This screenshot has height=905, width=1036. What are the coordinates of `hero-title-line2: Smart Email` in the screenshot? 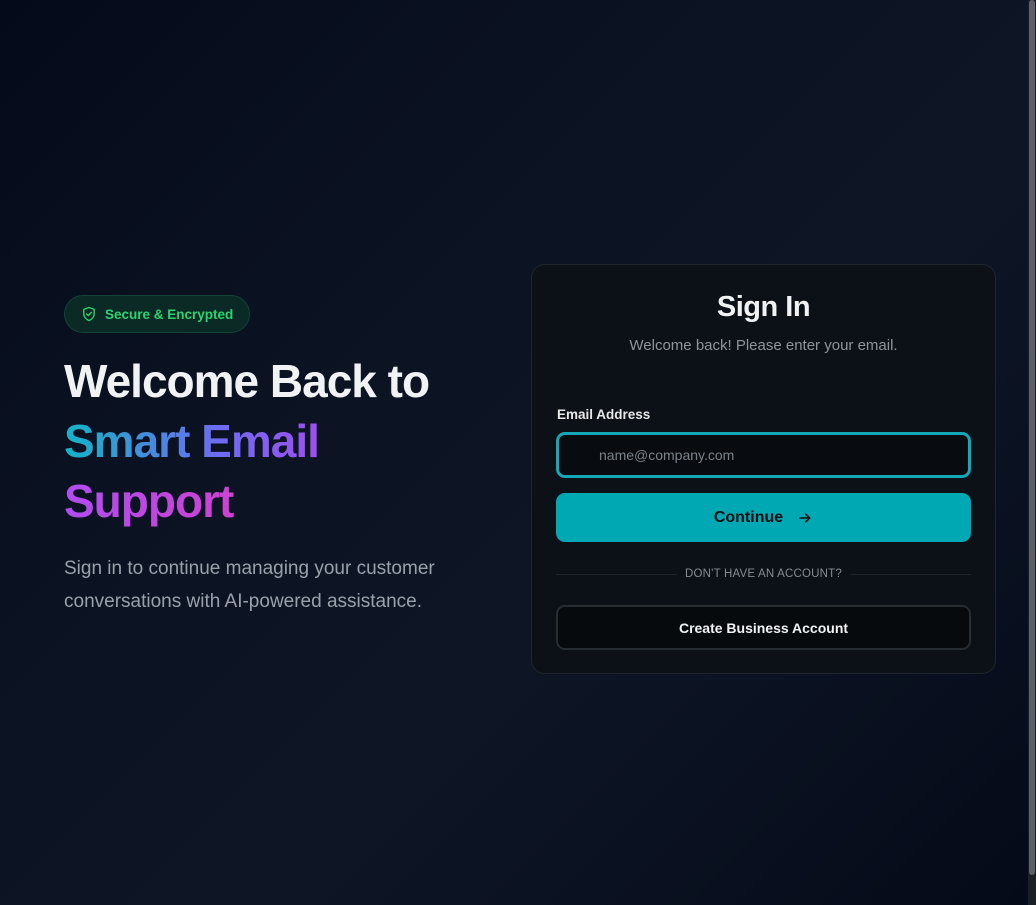 It's located at (284, 441).